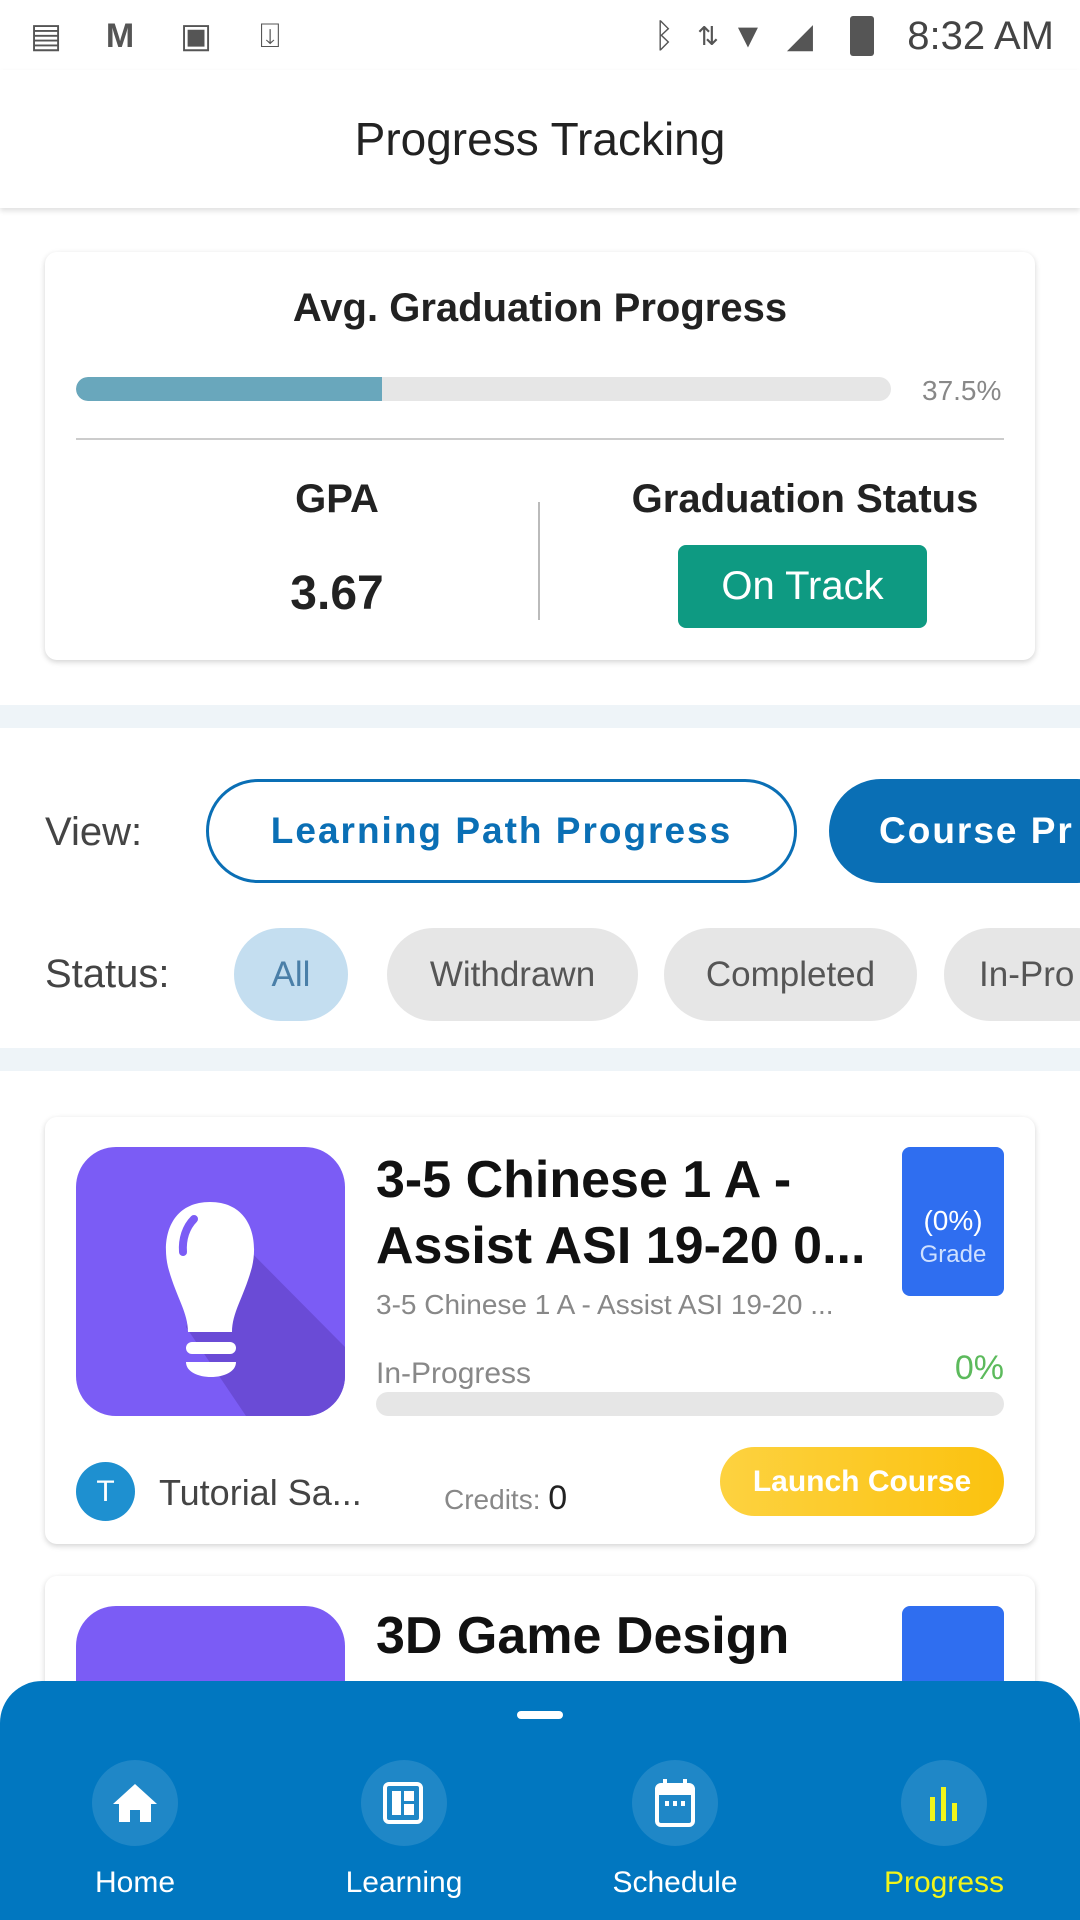 Image resolution: width=1080 pixels, height=1920 pixels. What do you see at coordinates (675, 1803) in the screenshot?
I see `calendar-icon` at bounding box center [675, 1803].